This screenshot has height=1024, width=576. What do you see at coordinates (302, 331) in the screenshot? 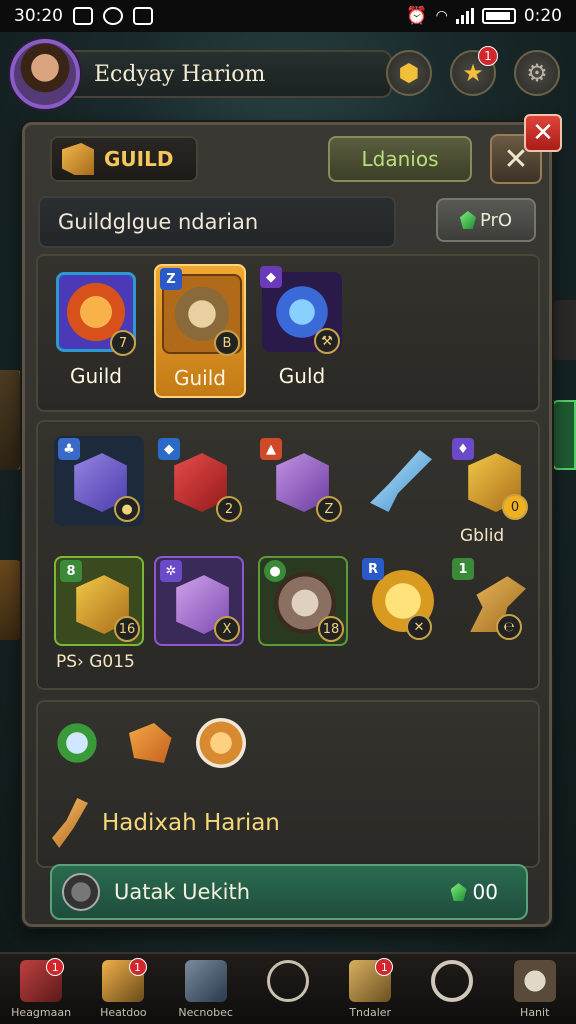
I see `guild-item-3: ◆ ⚒ Guld` at bounding box center [302, 331].